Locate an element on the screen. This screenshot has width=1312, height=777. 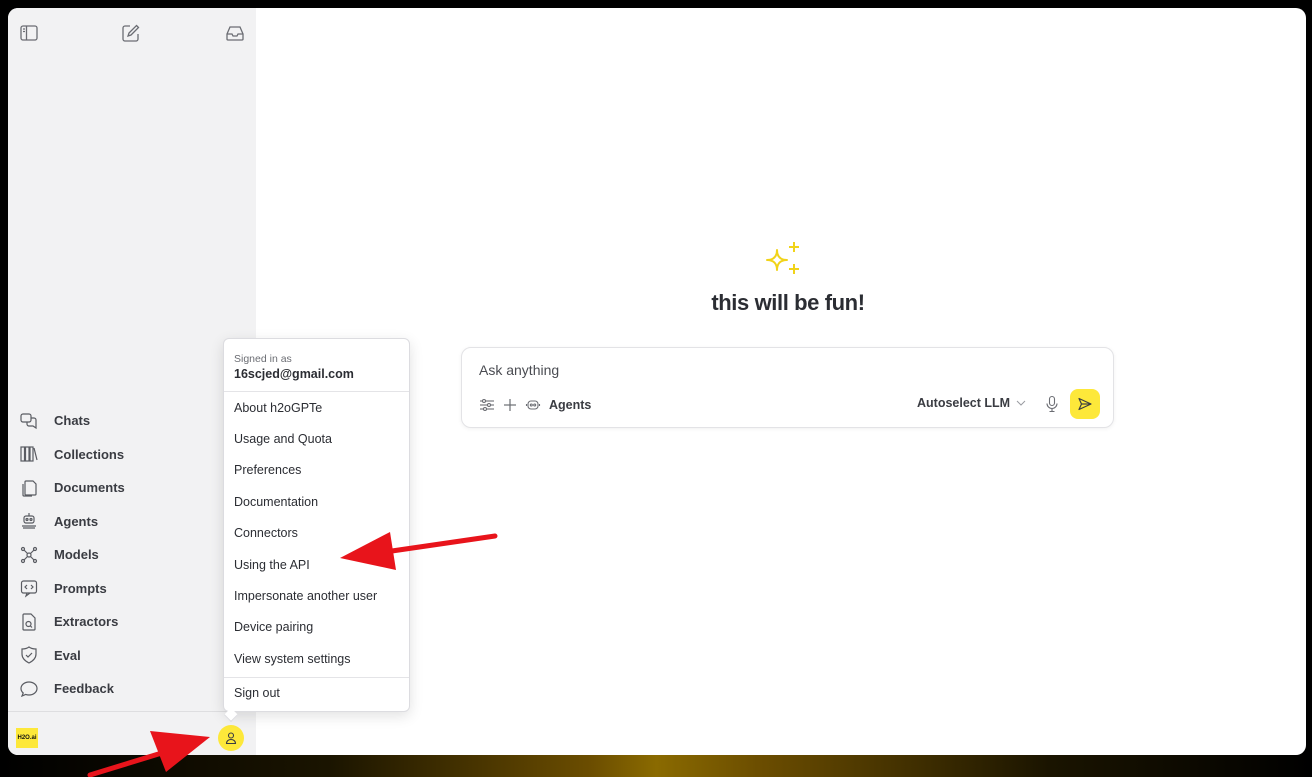
sidebar-item-collections: Collections is located at coordinates (132, 455).